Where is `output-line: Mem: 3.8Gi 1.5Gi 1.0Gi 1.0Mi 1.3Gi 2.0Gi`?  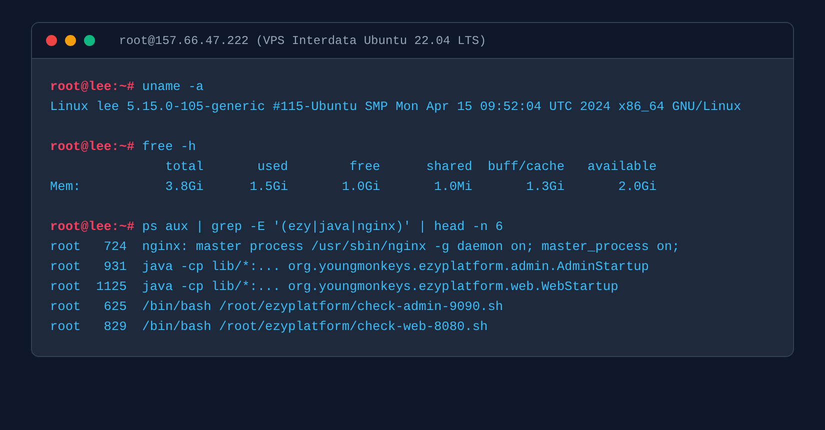
output-line: Mem: 3.8Gi 1.5Gi 1.0Gi 1.0Mi 1.3Gi 2.0Gi is located at coordinates (353, 187).